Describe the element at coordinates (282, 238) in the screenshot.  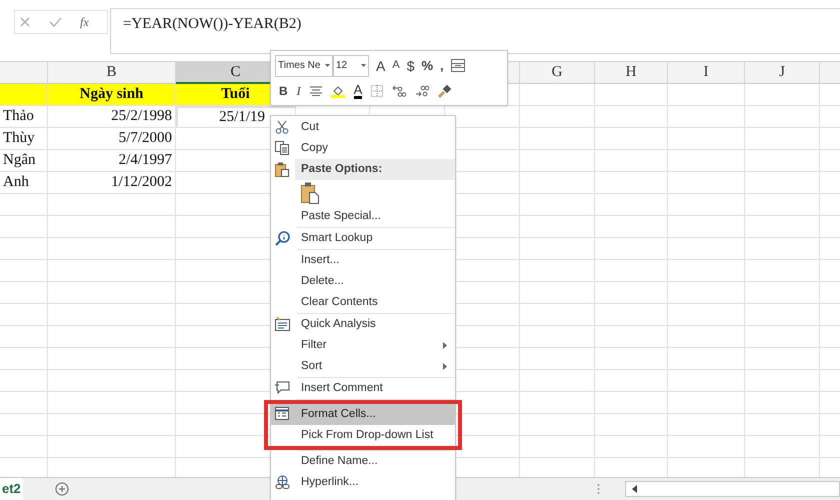
I see `search-icon` at that location.